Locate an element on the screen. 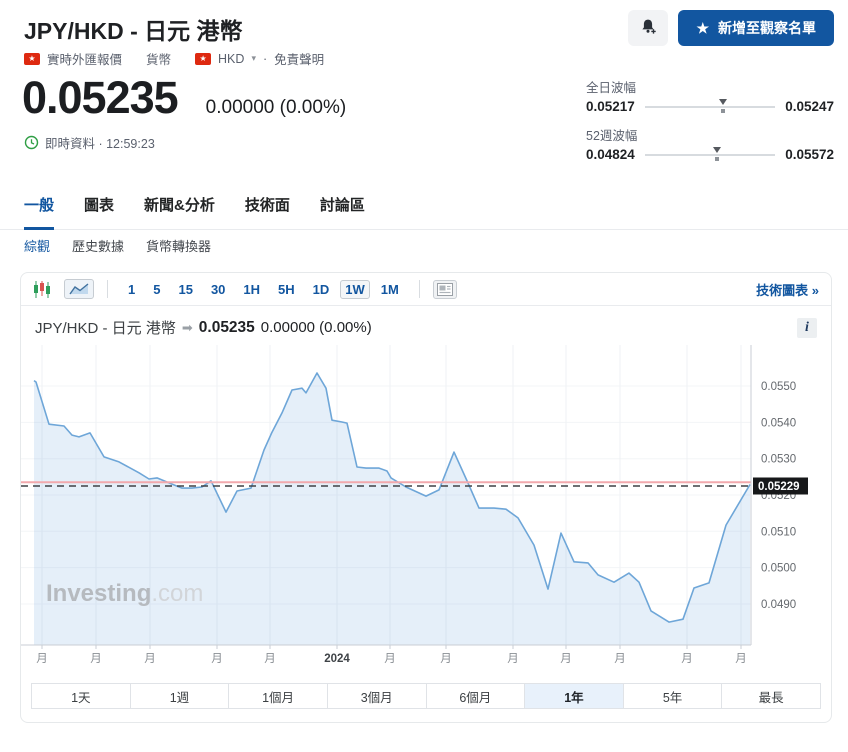  range-6months: 6個月 is located at coordinates (476, 696).